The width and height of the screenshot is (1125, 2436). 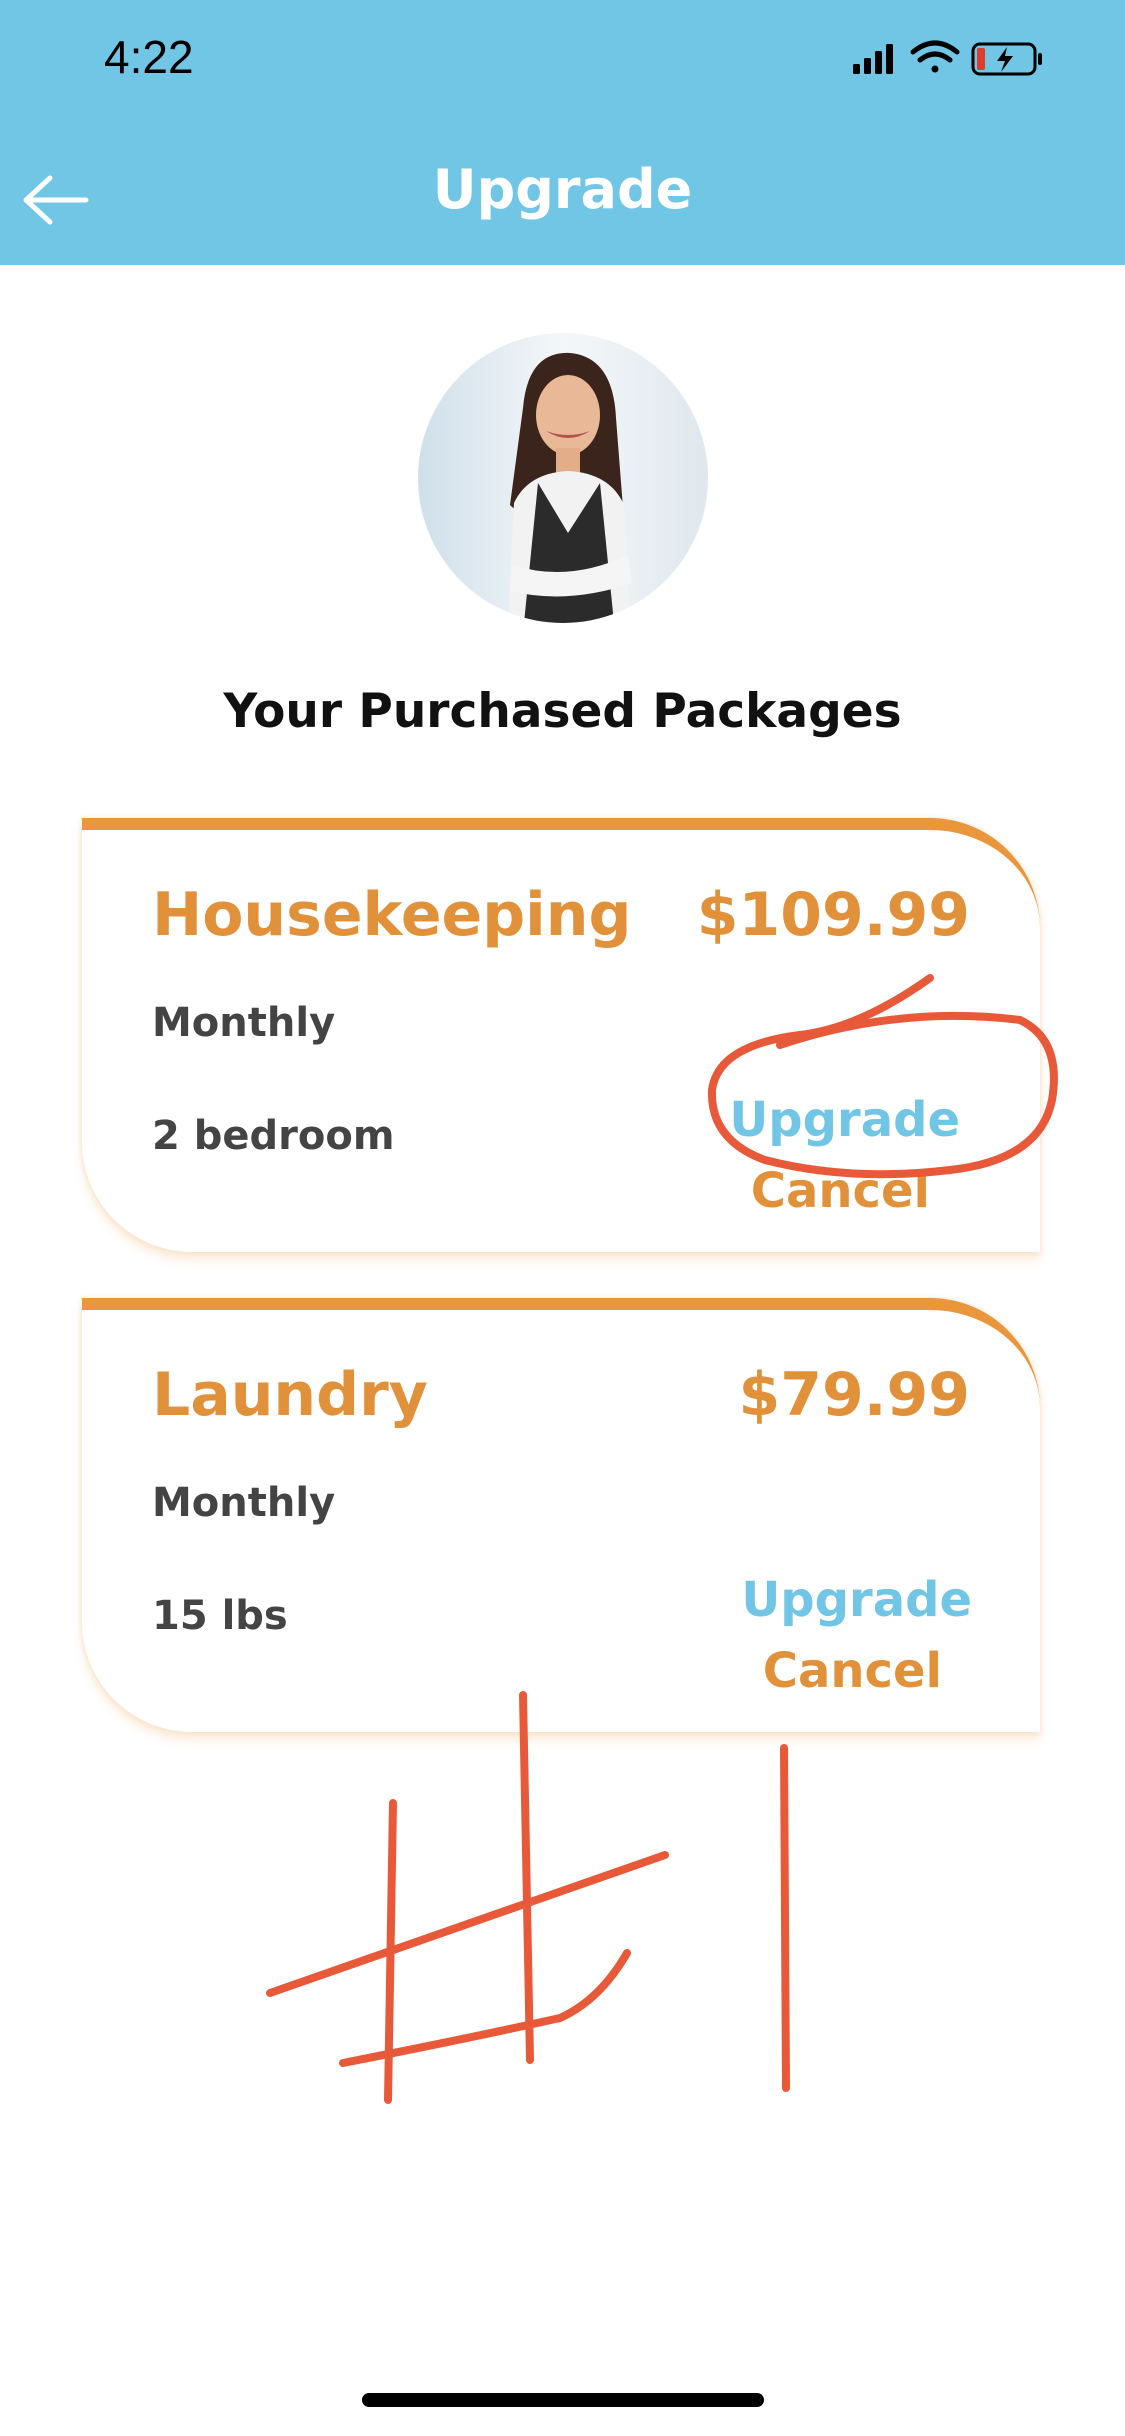 What do you see at coordinates (854, 1395) in the screenshot?
I see `package-price: $79.99` at bounding box center [854, 1395].